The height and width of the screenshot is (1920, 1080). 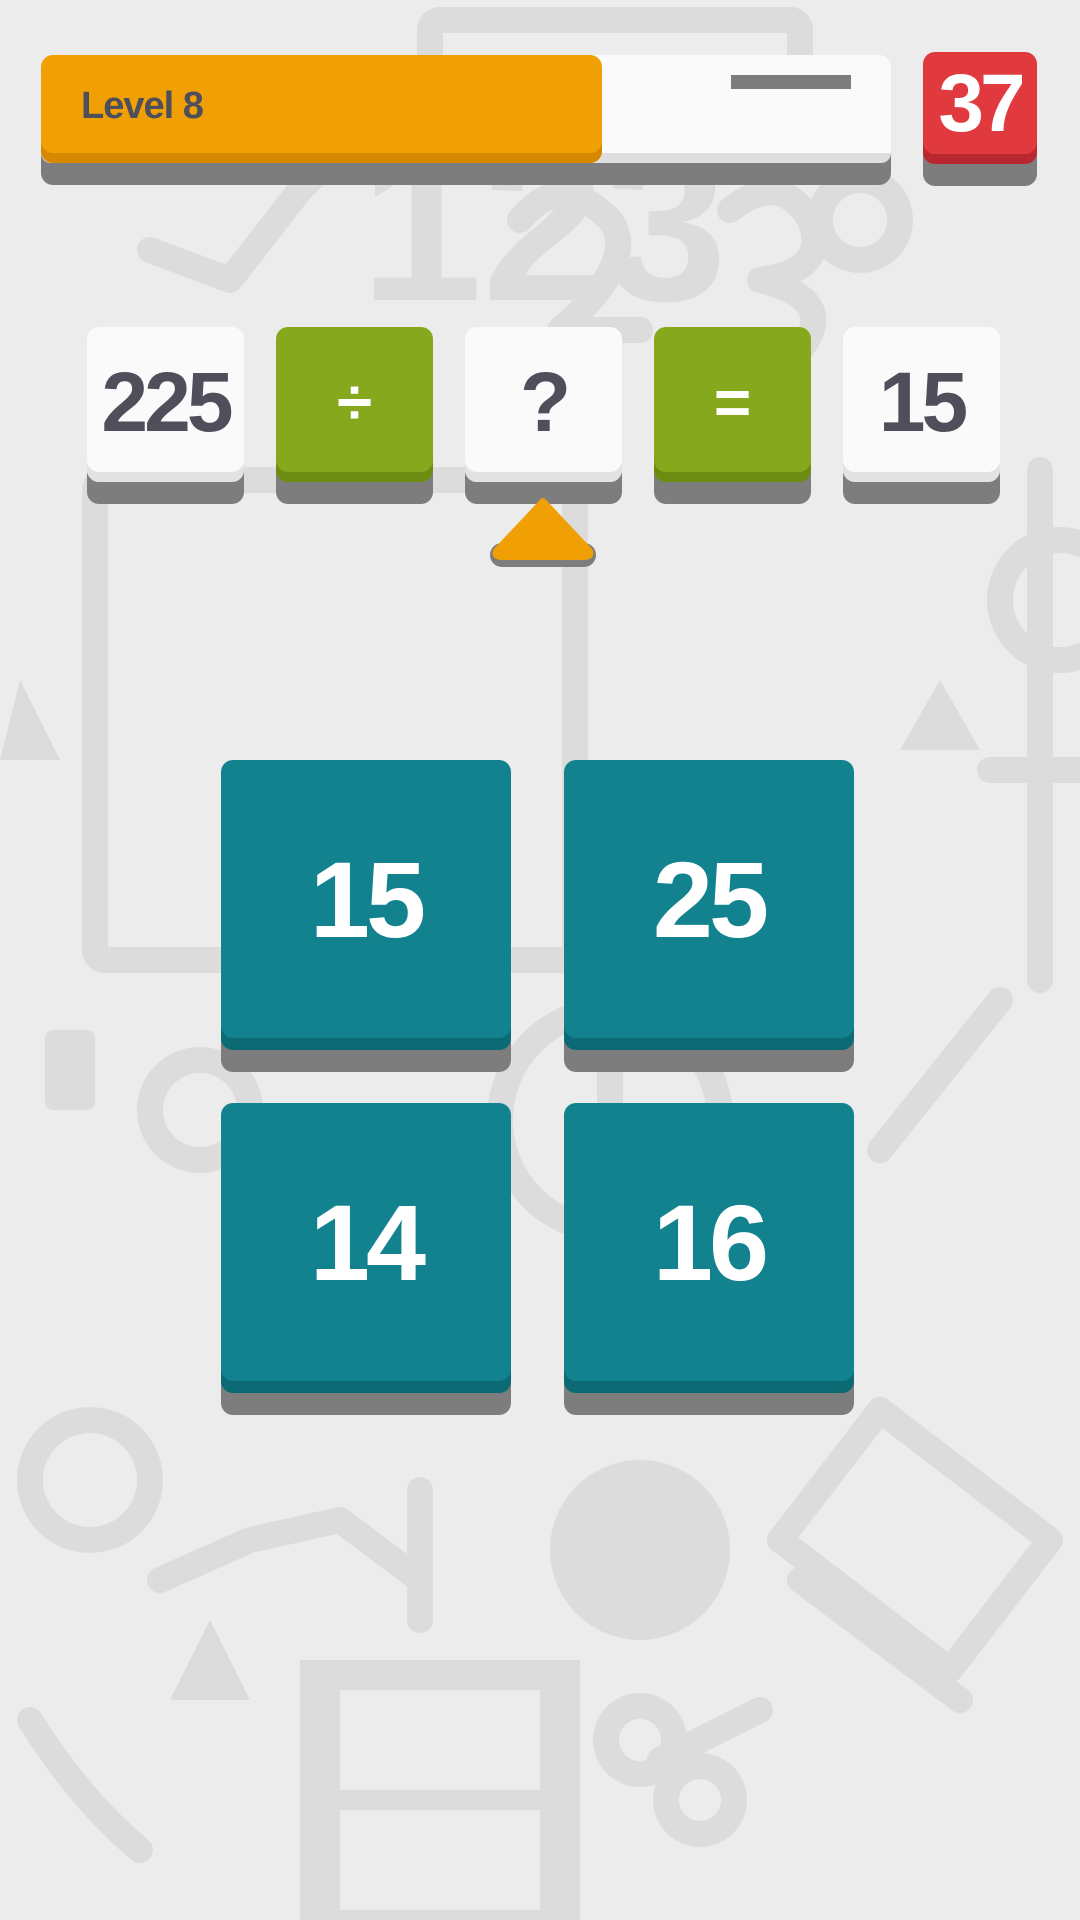 I want to click on equation-unknown-slot: ?, so click(x=543, y=404).